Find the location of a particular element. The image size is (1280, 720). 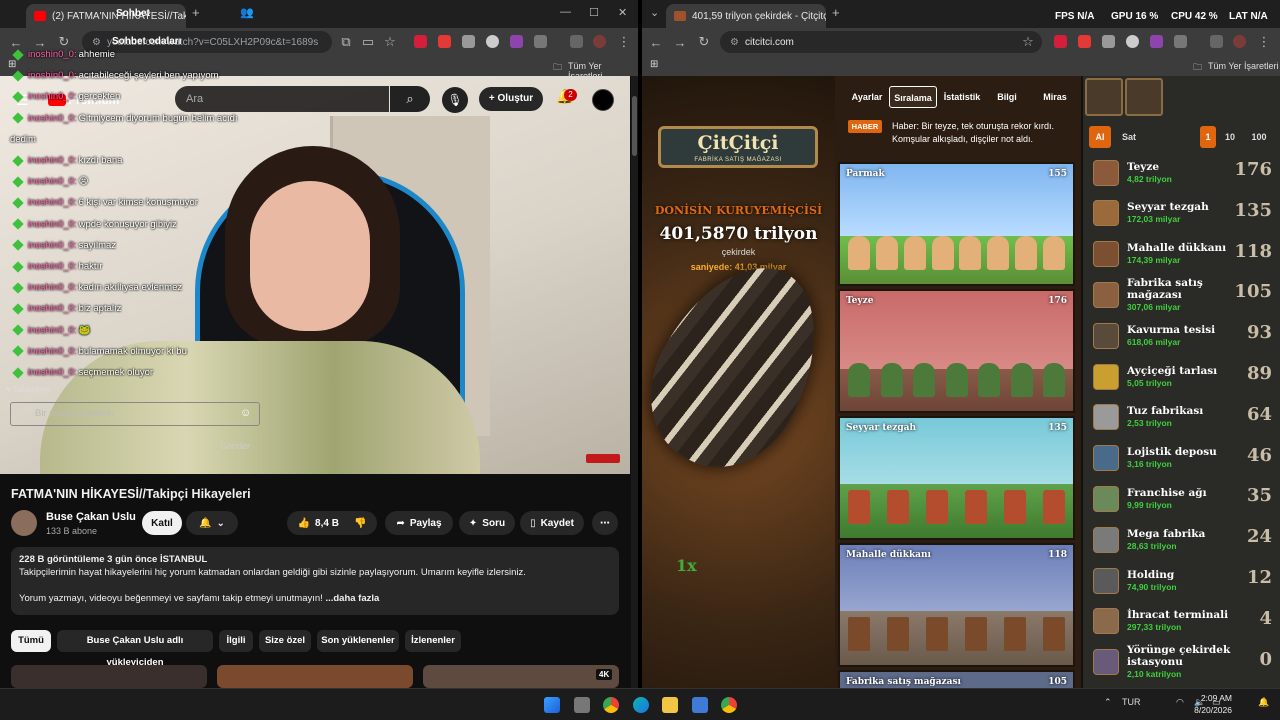

like-dislike-button: 👍 8,4 B 👎 is located at coordinates (332, 523).